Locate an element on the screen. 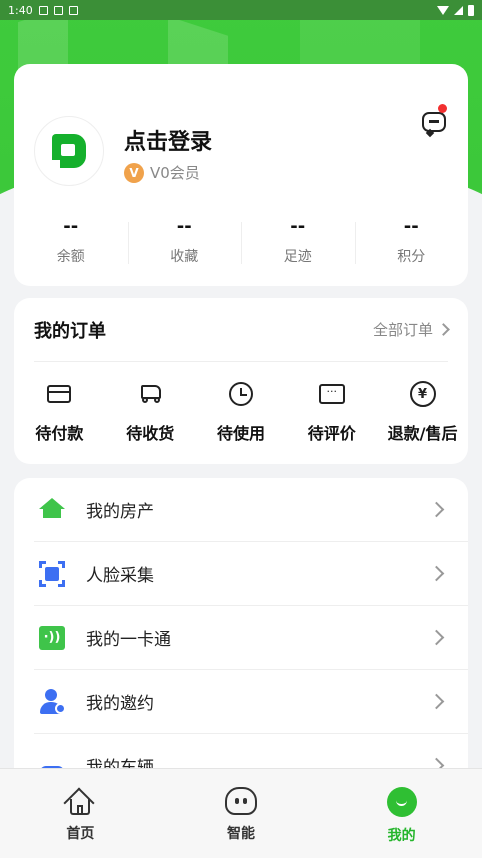 This screenshot has width=482, height=858. app-notification-icon is located at coordinates (73, 10).